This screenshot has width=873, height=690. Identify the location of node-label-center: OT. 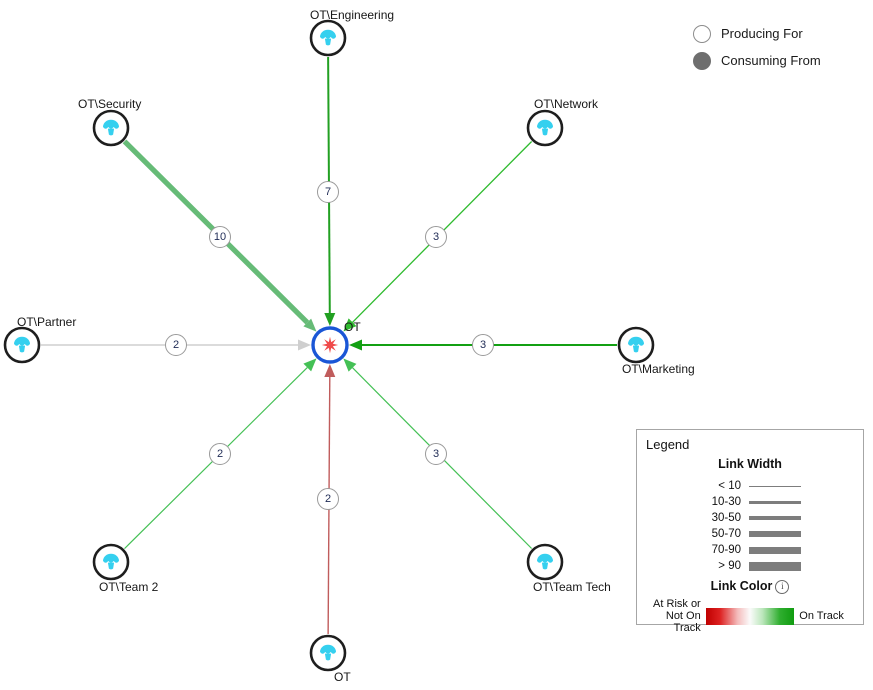
(352, 327).